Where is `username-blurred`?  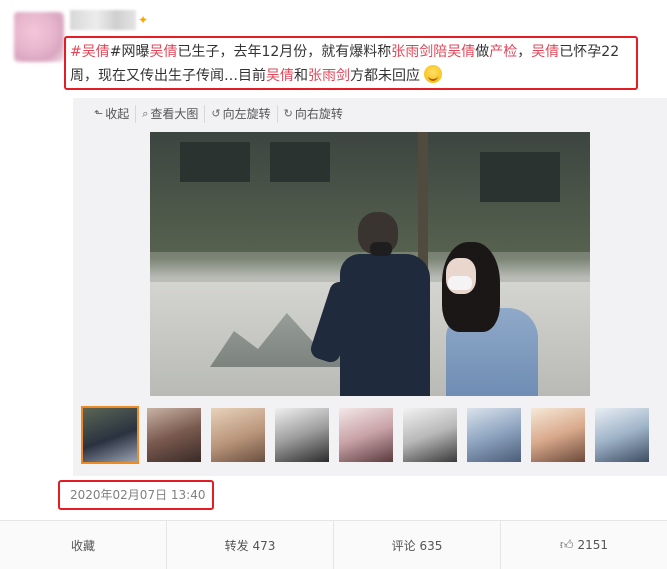
username-blurred is located at coordinates (103, 20).